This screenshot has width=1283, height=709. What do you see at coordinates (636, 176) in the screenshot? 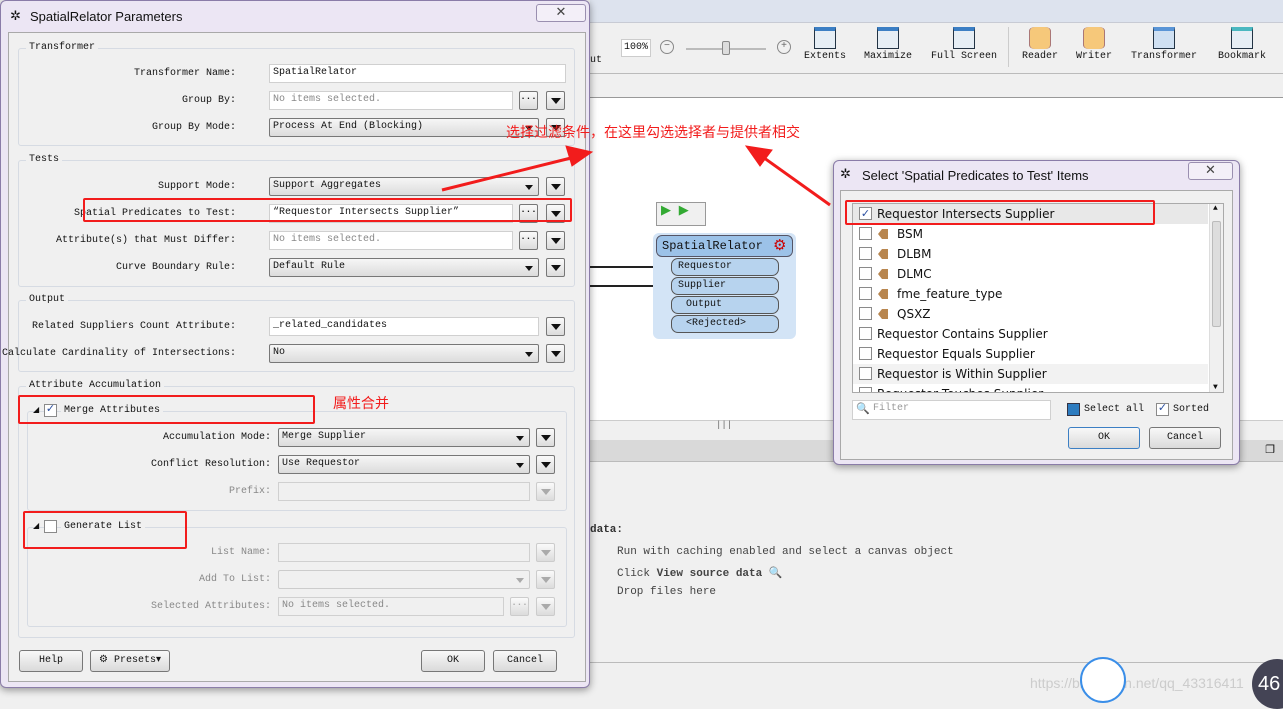
I see `annotation-arrows` at bounding box center [636, 176].